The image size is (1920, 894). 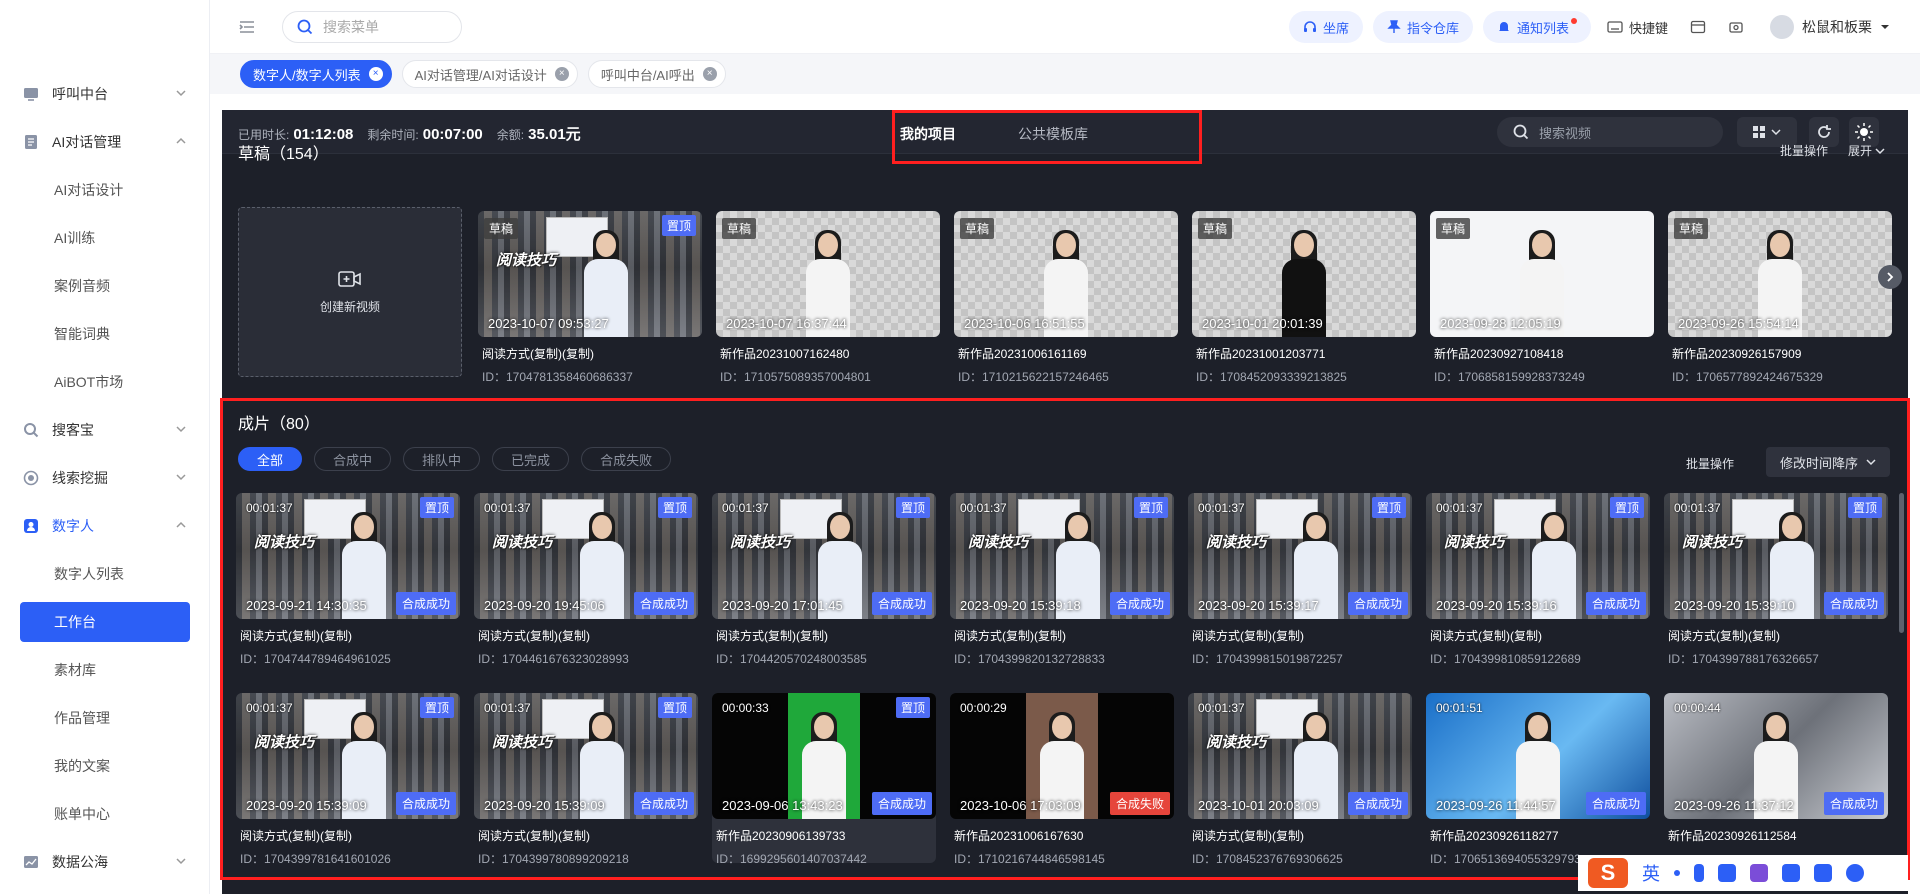 What do you see at coordinates (1536, 27) in the screenshot?
I see `notify-button: 通知列表` at bounding box center [1536, 27].